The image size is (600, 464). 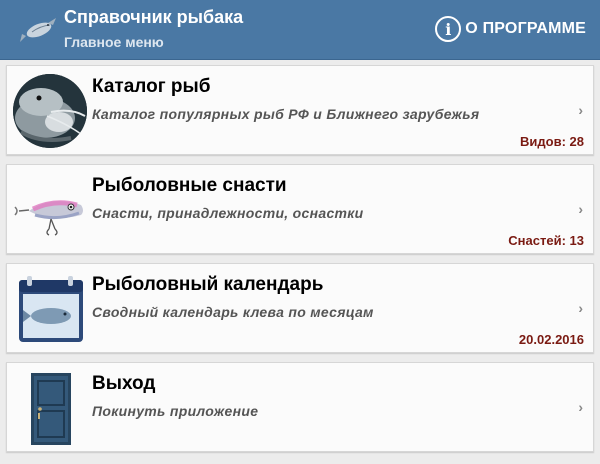 I want to click on calendar-icon, so click(x=51, y=309).